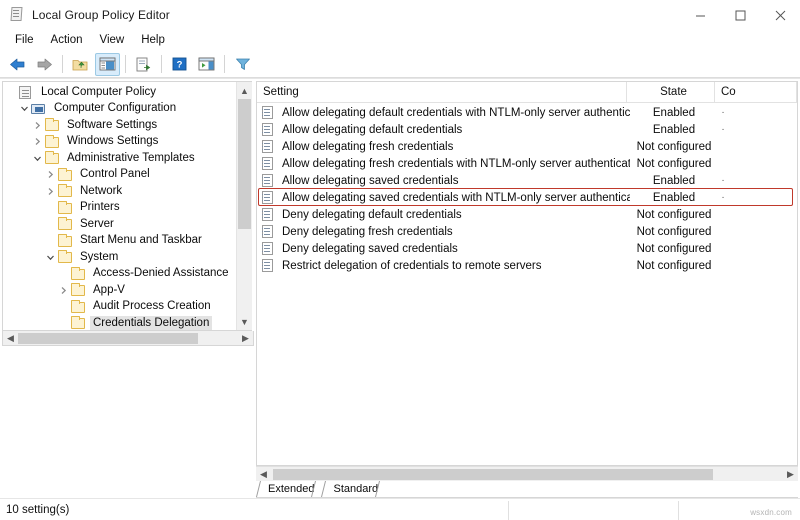 The image size is (800, 520). Describe the element at coordinates (113, 40) in the screenshot. I see `menu-view: View` at that location.